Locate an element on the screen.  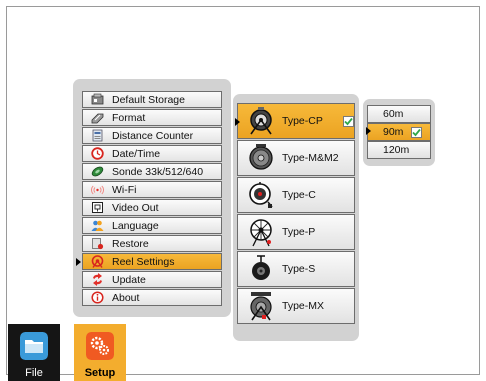
menu-item-label: Language is located at coordinates (135, 225).